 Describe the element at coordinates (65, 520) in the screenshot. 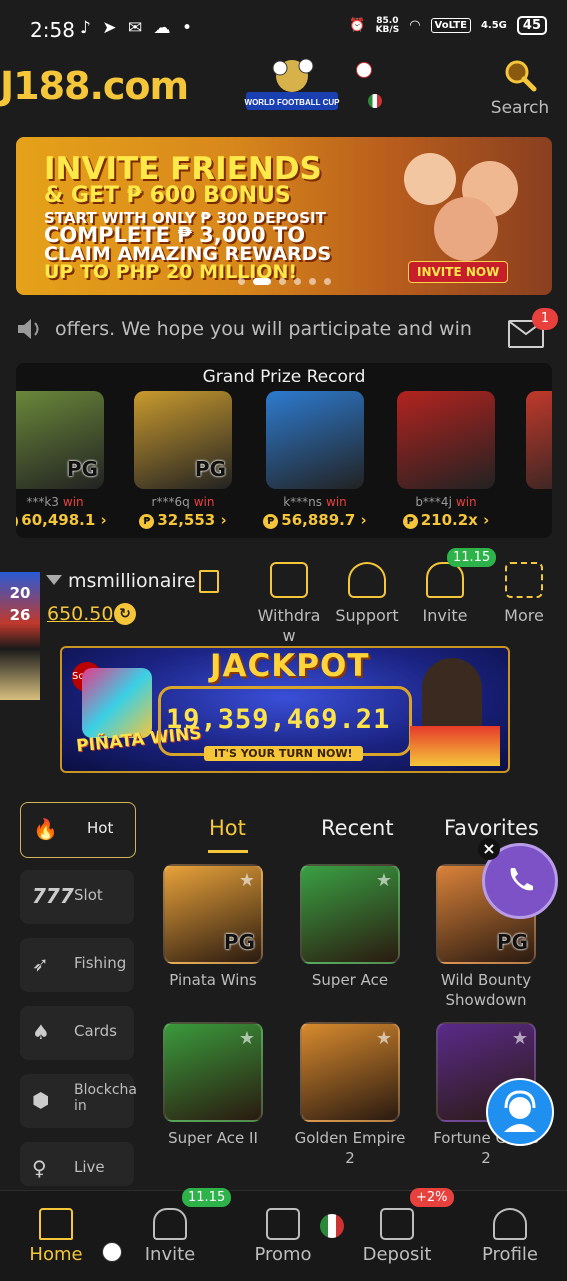

I see `prize-amount: ₱60,498.1 ›` at that location.